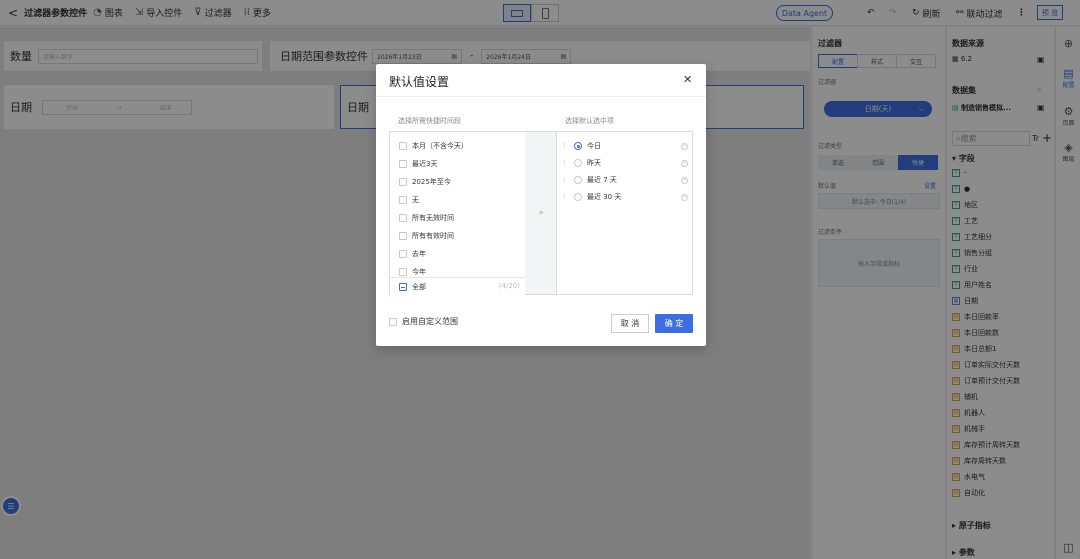 The height and width of the screenshot is (559, 1080). What do you see at coordinates (625, 146) in the screenshot?
I see `default-option: ⁞⁞ 今日 ✕` at bounding box center [625, 146].